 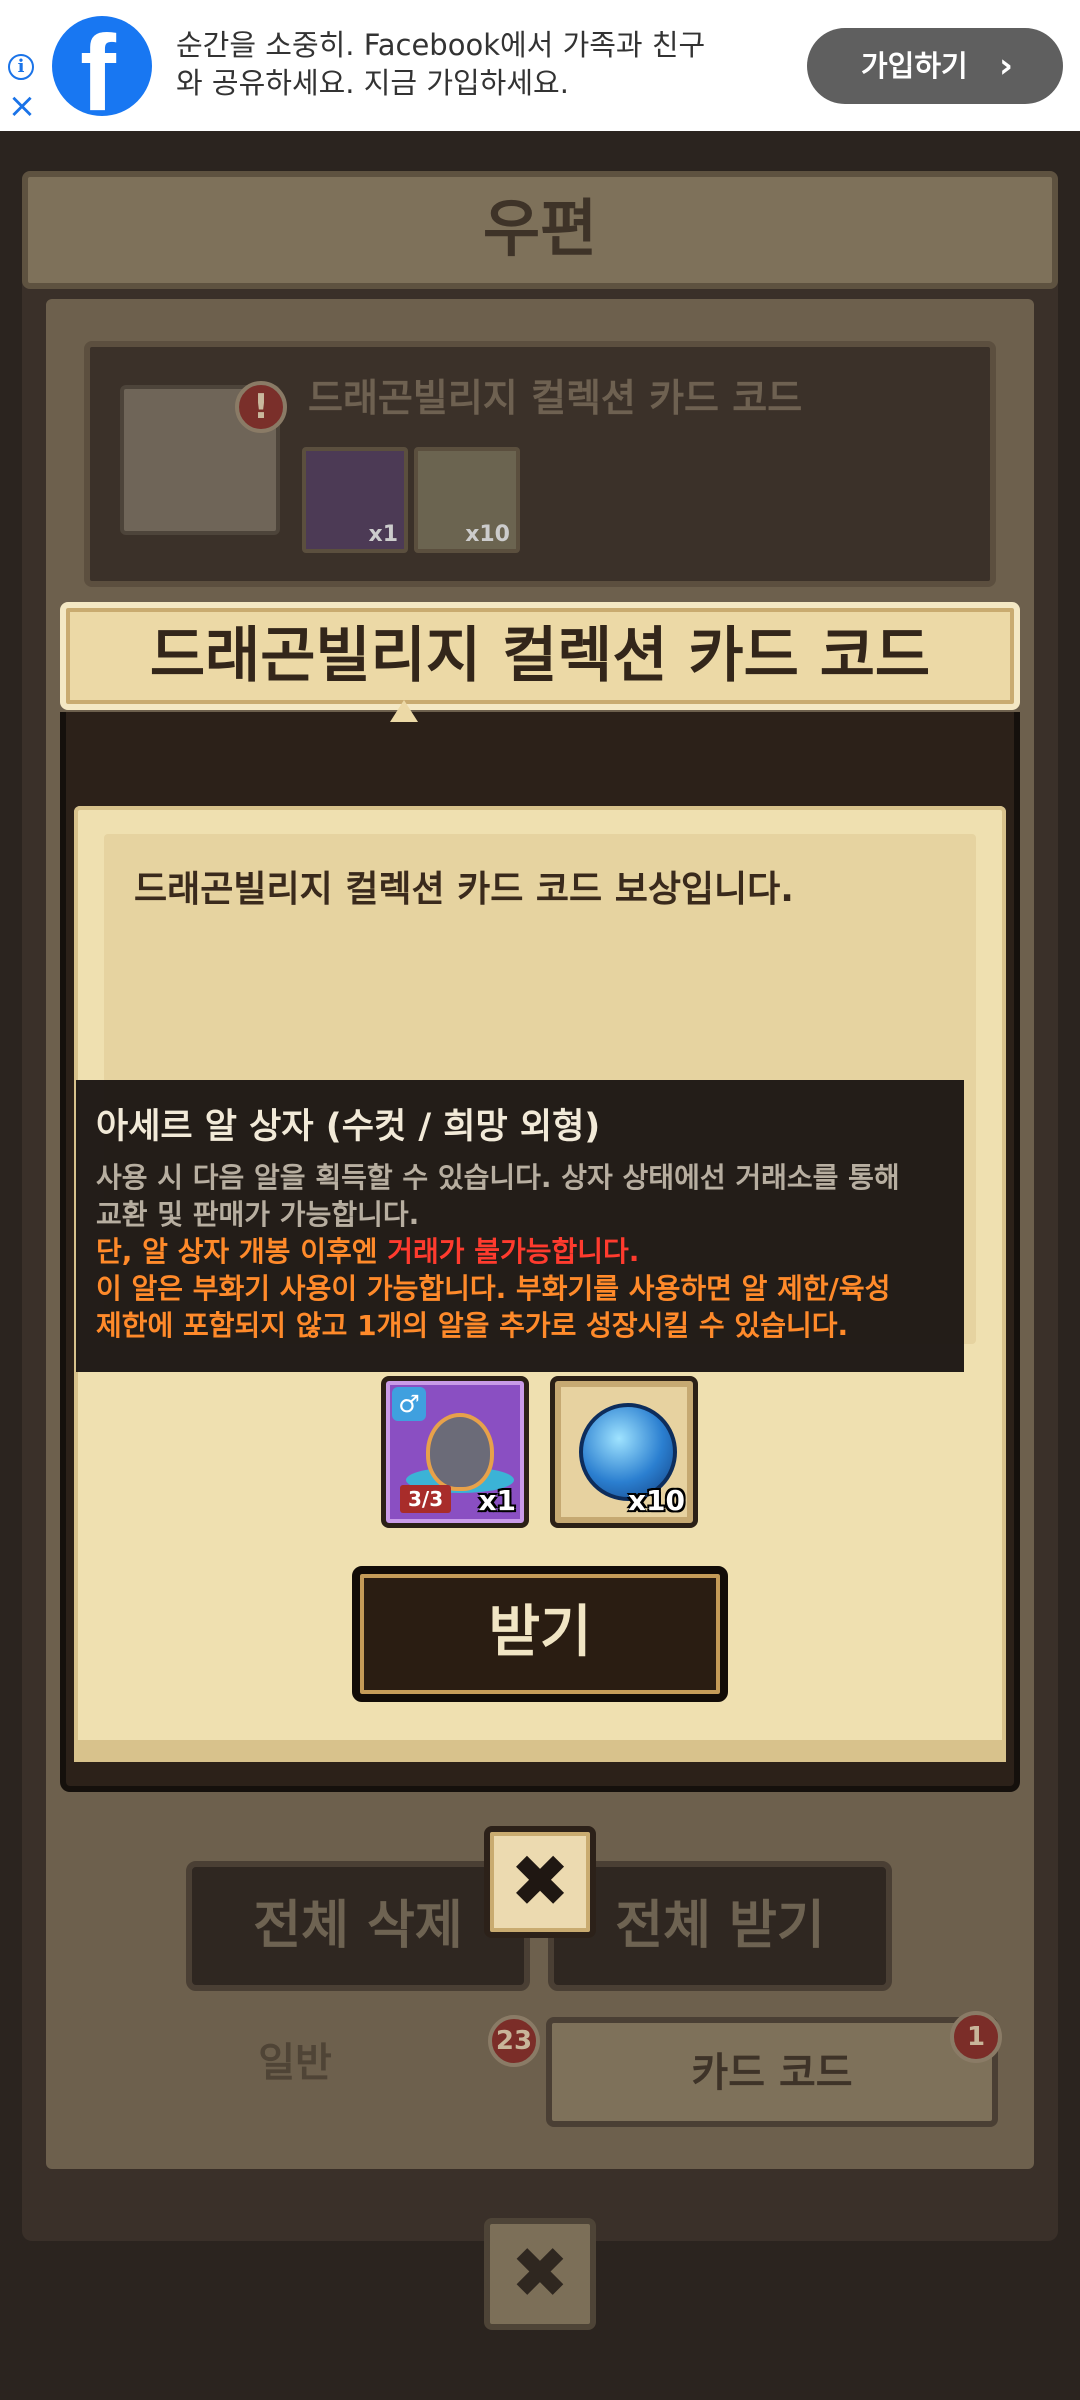 I want to click on tooltip-line-3-prefix: 단, 알 상자 개봉 이후엔, so click(x=242, y=1251).